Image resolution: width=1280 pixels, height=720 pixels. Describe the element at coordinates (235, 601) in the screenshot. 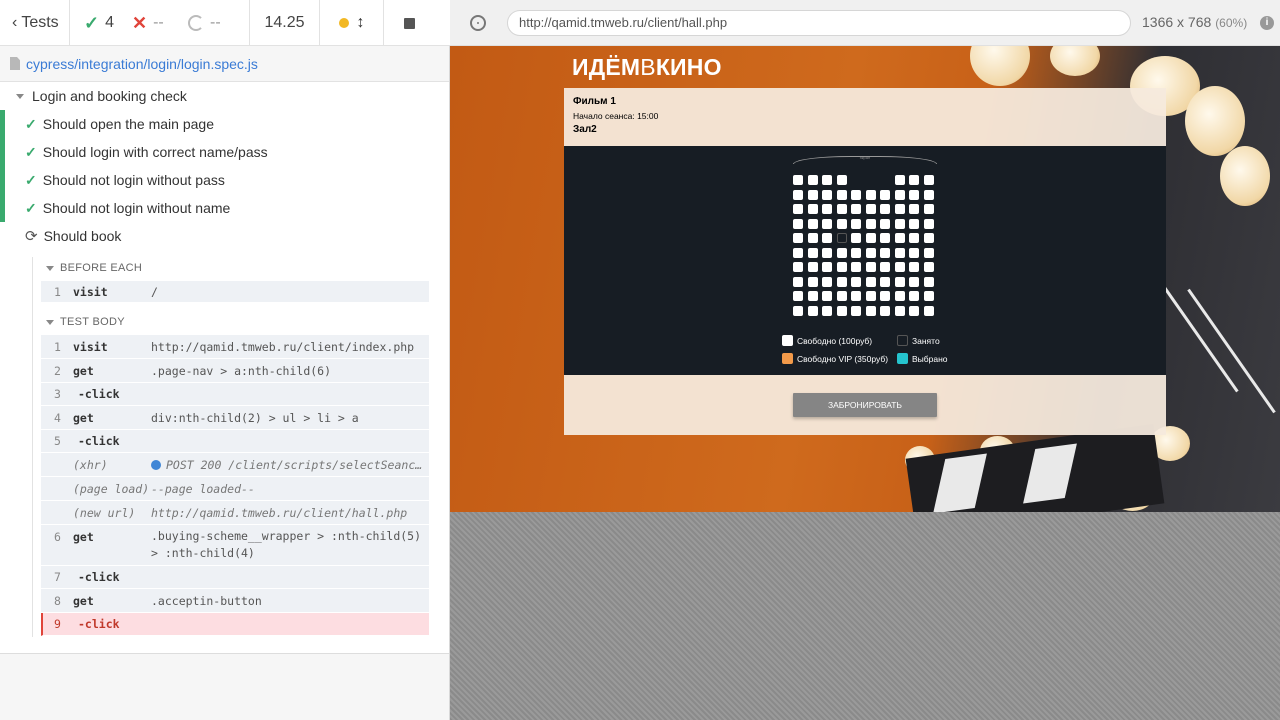

I see `command-row: 8 get .acceptin-button` at that location.